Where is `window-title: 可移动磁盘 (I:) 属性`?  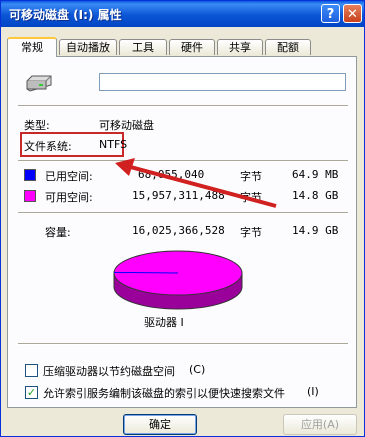
window-title: 可移动磁盘 (I:) 属性 is located at coordinates (65, 15).